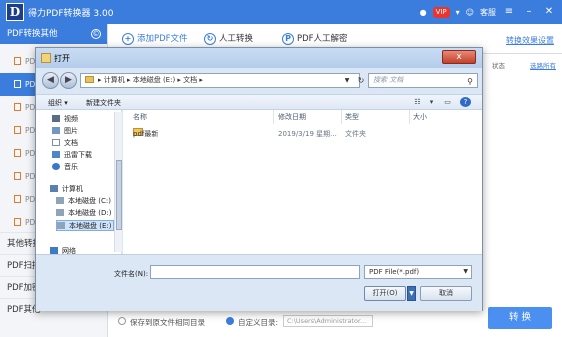  What do you see at coordinates (281, 12) in the screenshot?
I see `app-titlebar: D 得力PDF转换器 3.00 ● VIP ▾ ☺ 客服 ≡ – ✕` at bounding box center [281, 12].